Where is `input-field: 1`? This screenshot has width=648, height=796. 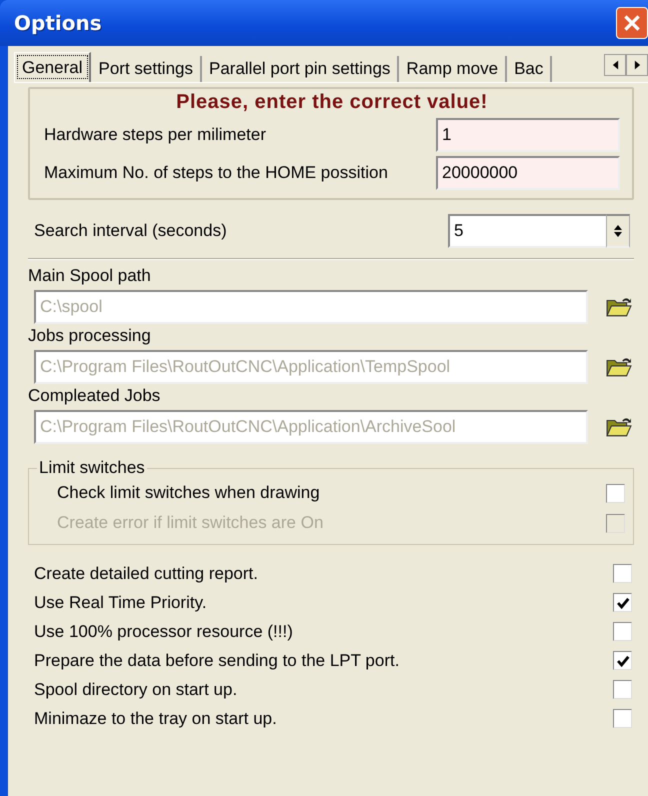 input-field: 1 is located at coordinates (528, 135).